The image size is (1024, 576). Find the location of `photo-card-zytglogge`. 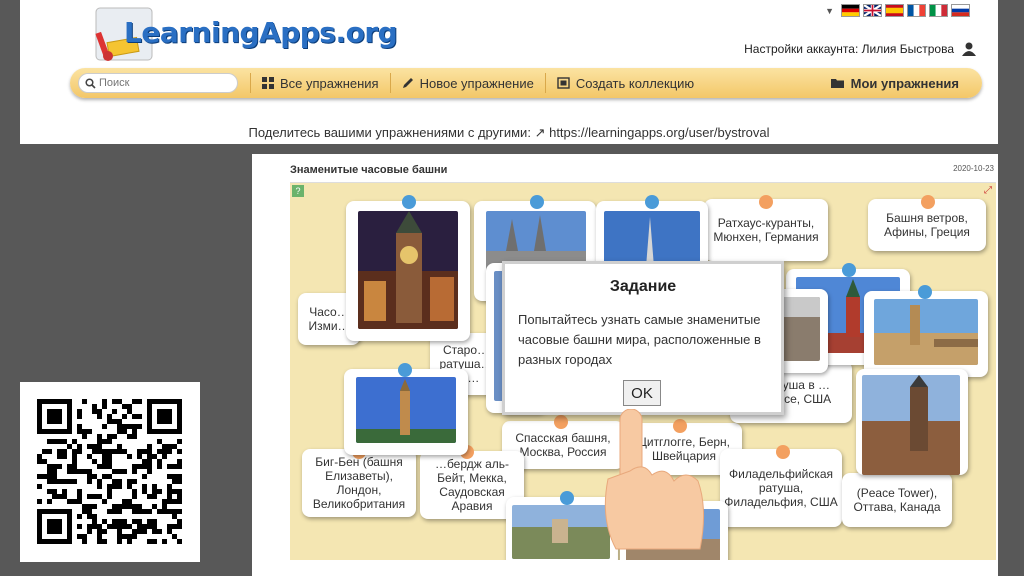

photo-card-zytglogge is located at coordinates (408, 271).